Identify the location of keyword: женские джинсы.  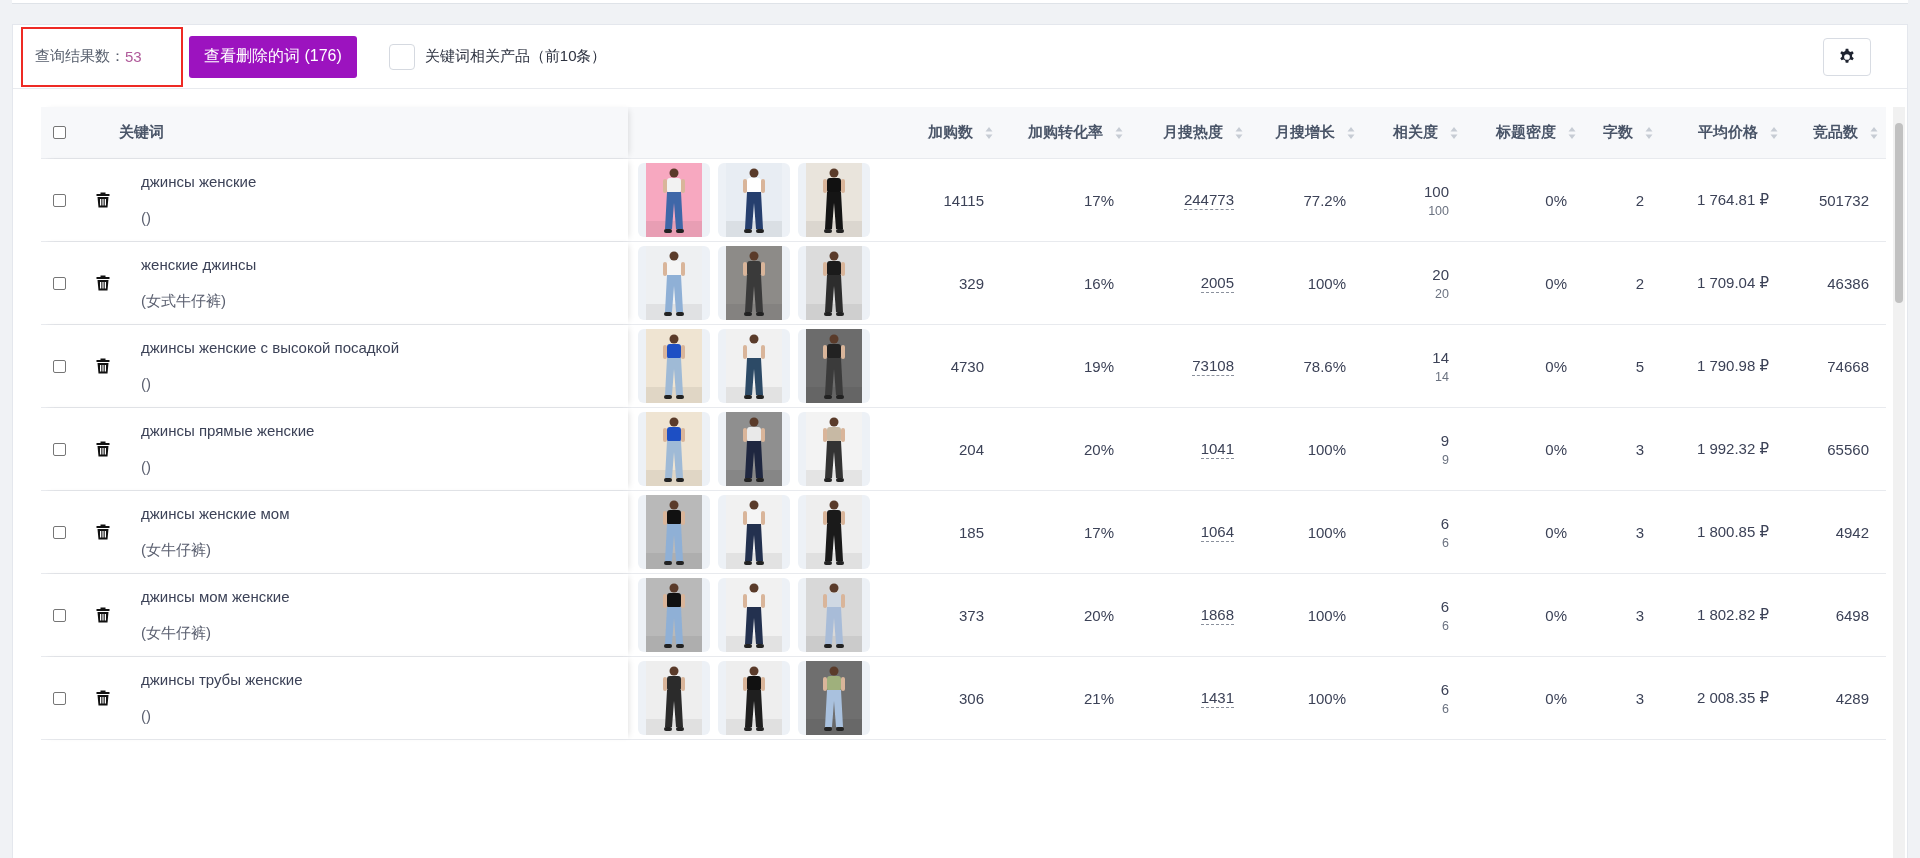
(199, 265).